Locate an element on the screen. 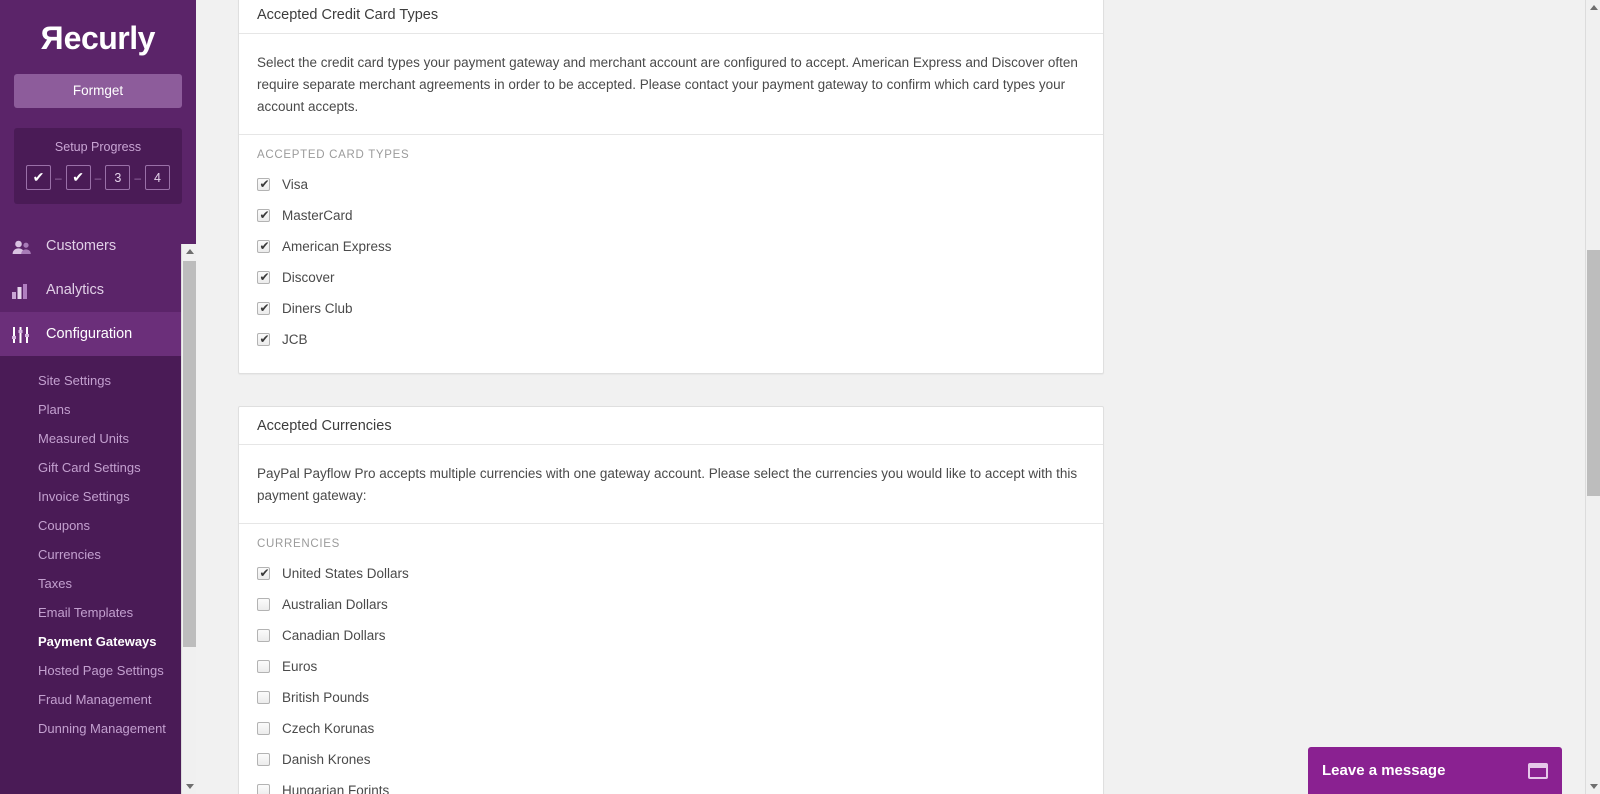 This screenshot has width=1600, height=794. checkbox-row-czech-korunas: Czech Korunas is located at coordinates (671, 728).